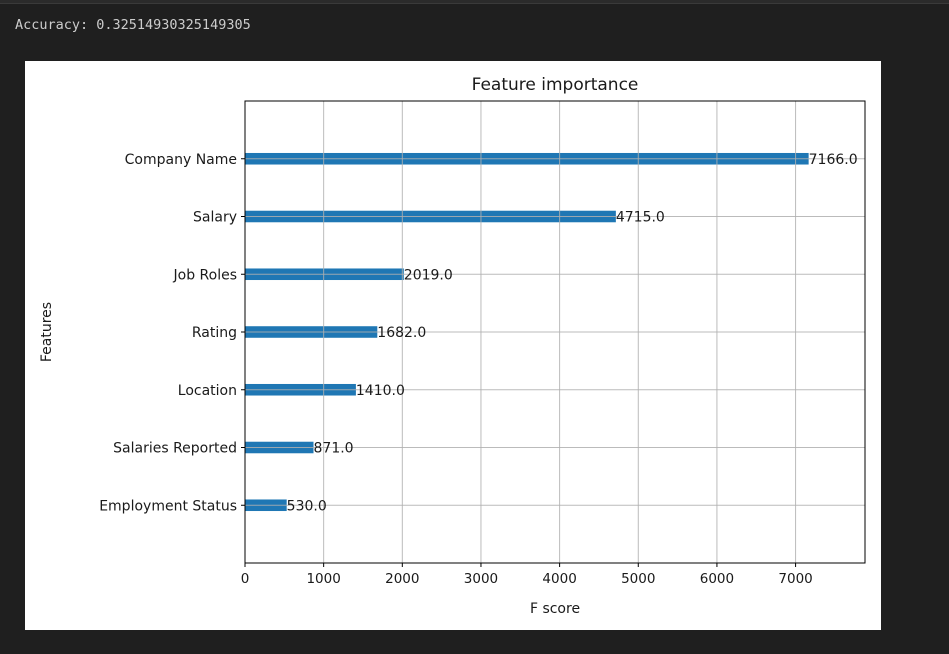  I want to click on y-tick-label: Company Name, so click(181, 160).